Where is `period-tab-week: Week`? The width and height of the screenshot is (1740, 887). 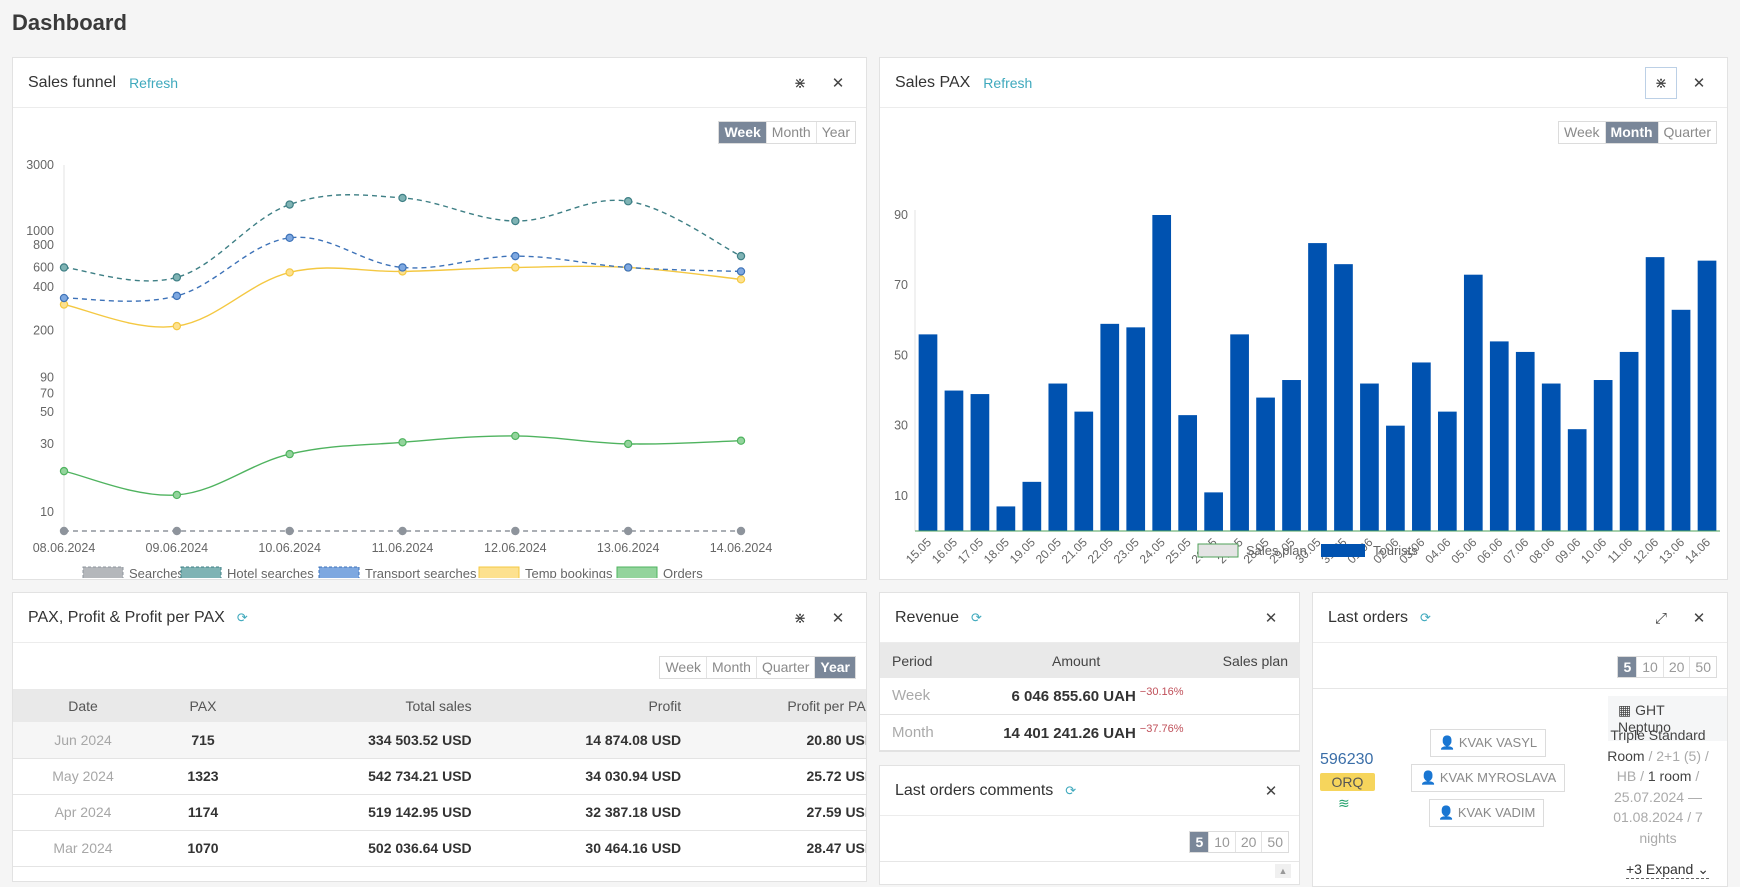 period-tab-week: Week is located at coordinates (683, 667).